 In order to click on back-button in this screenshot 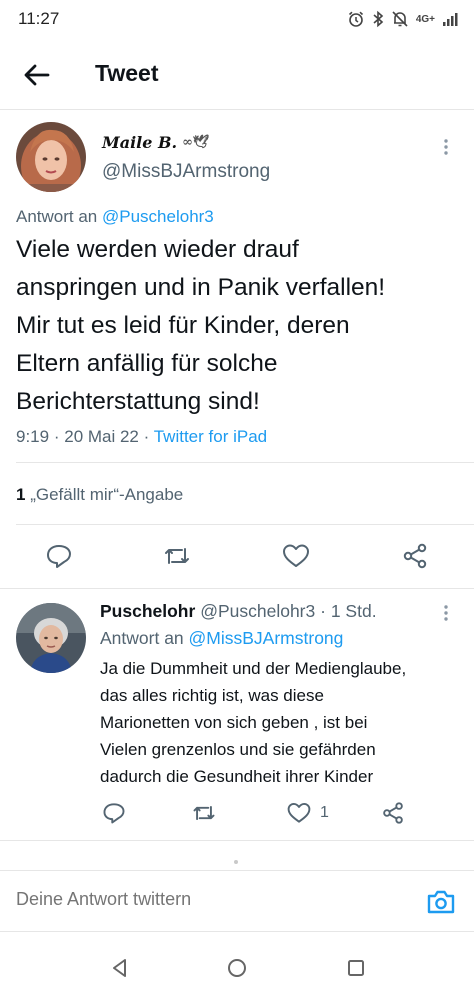, I will do `click(37, 75)`.